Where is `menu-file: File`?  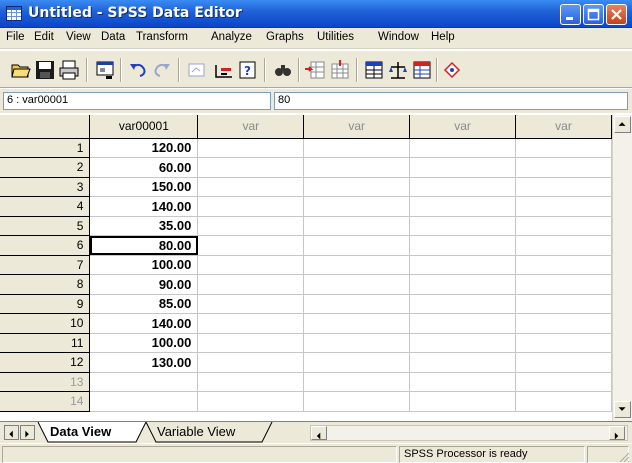 menu-file: File is located at coordinates (15, 37).